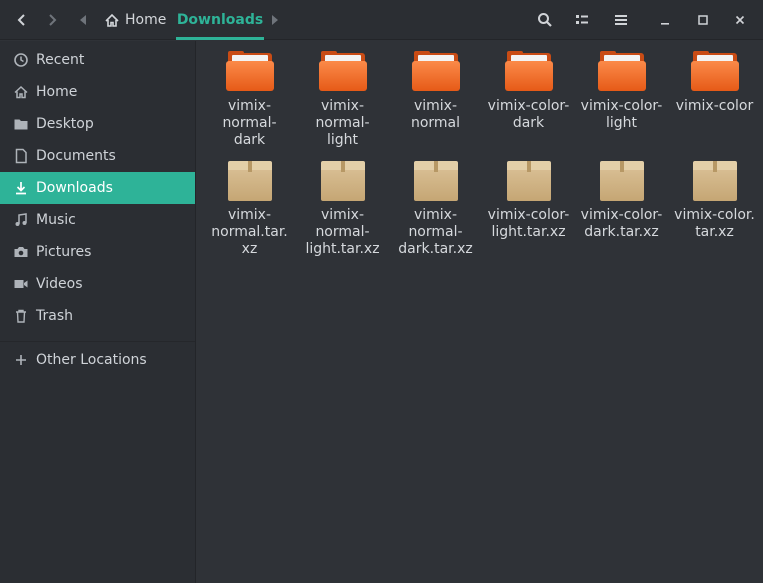 The height and width of the screenshot is (583, 763). I want to click on close-icon, so click(740, 20).